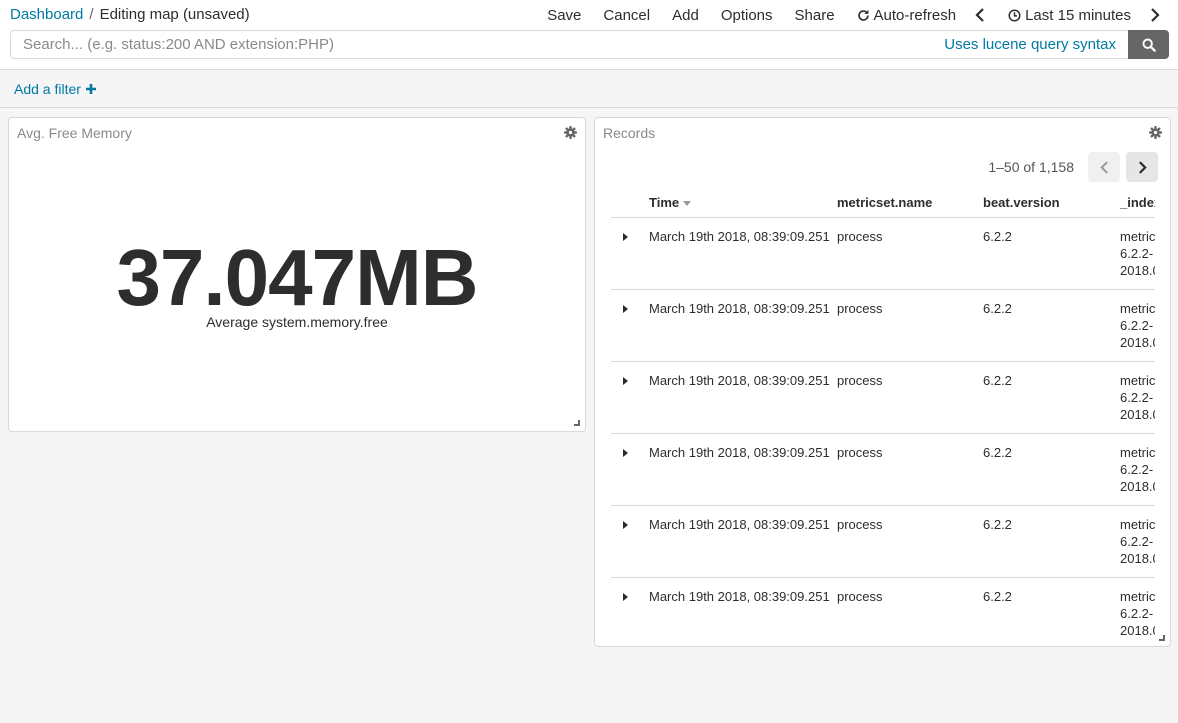 This screenshot has width=1178, height=723. What do you see at coordinates (174, 14) in the screenshot?
I see `breadcrumb-current-page: Editing map (unsaved)` at bounding box center [174, 14].